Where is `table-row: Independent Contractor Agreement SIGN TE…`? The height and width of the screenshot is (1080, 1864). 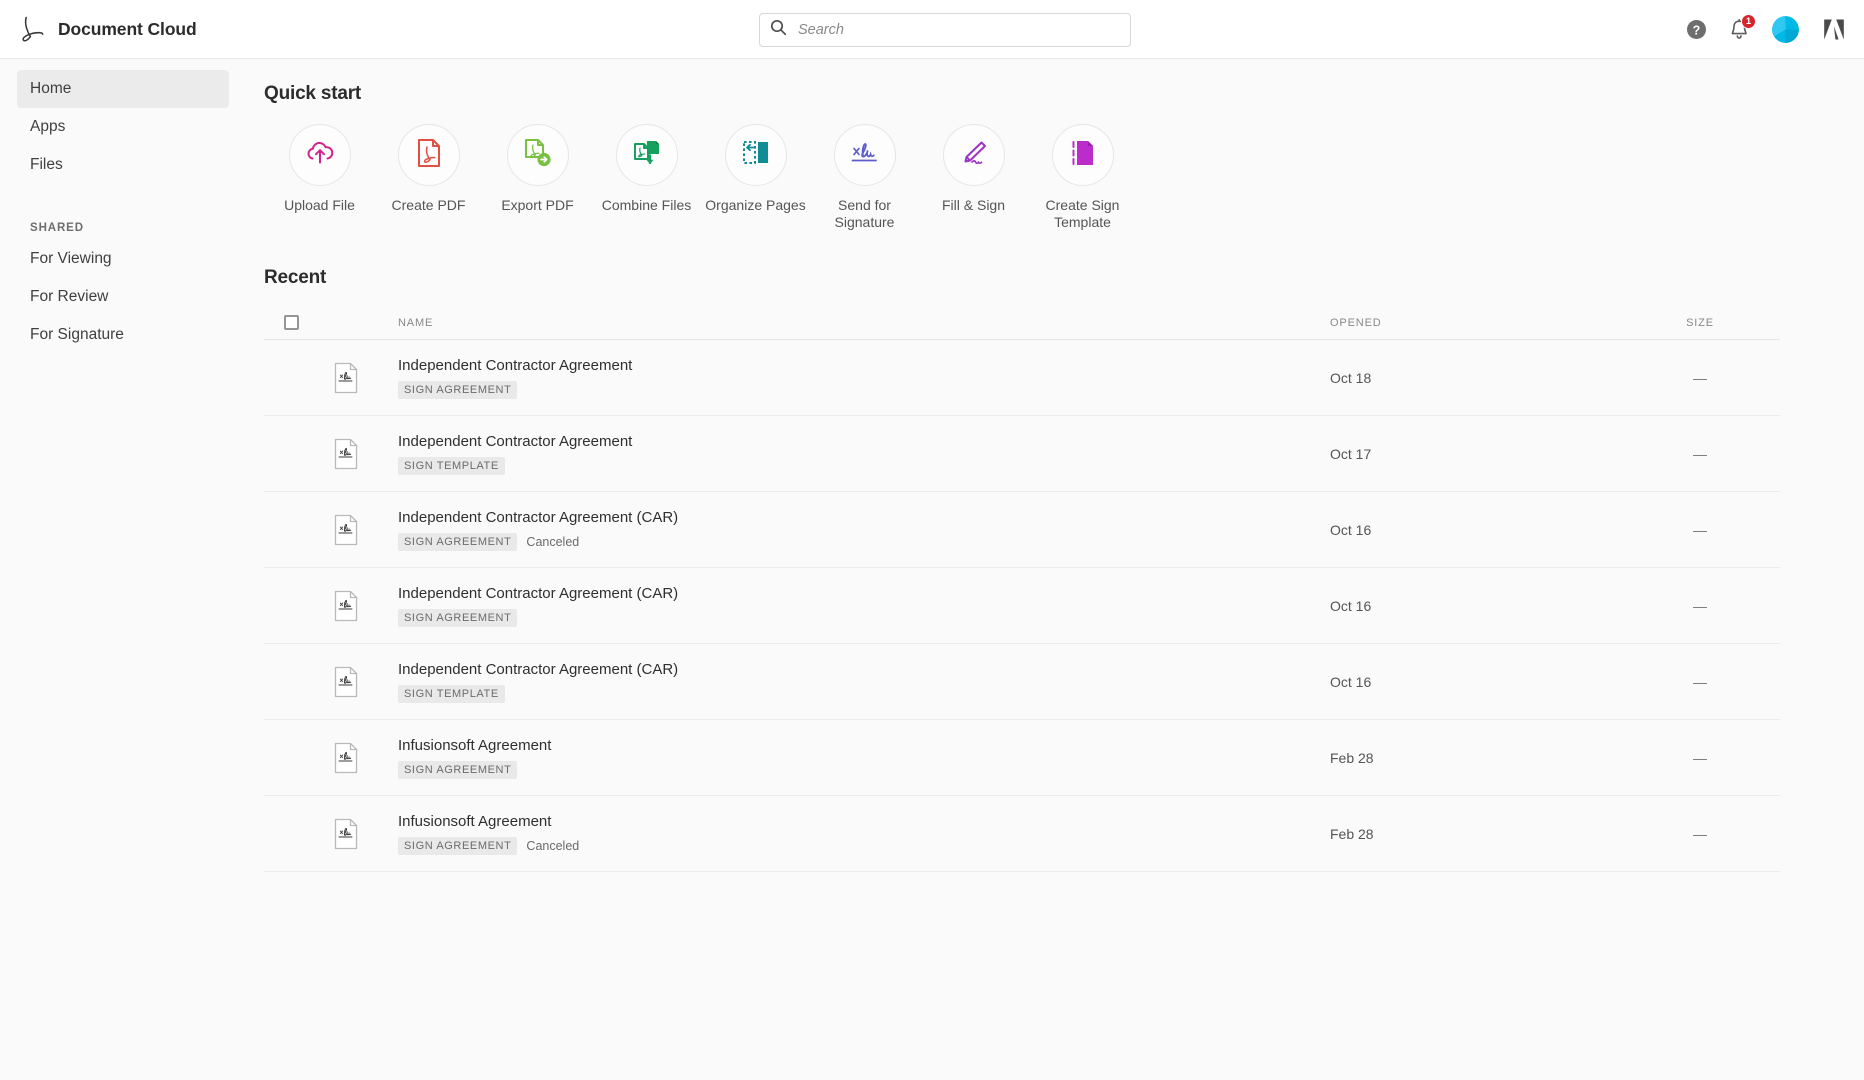
table-row: Independent Contractor Agreement SIGN TE… is located at coordinates (1022, 454).